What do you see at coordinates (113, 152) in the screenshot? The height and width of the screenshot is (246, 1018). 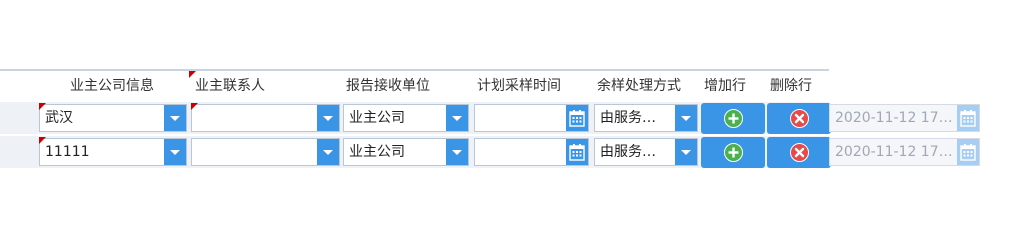 I see `owner-company-combo: 11111` at bounding box center [113, 152].